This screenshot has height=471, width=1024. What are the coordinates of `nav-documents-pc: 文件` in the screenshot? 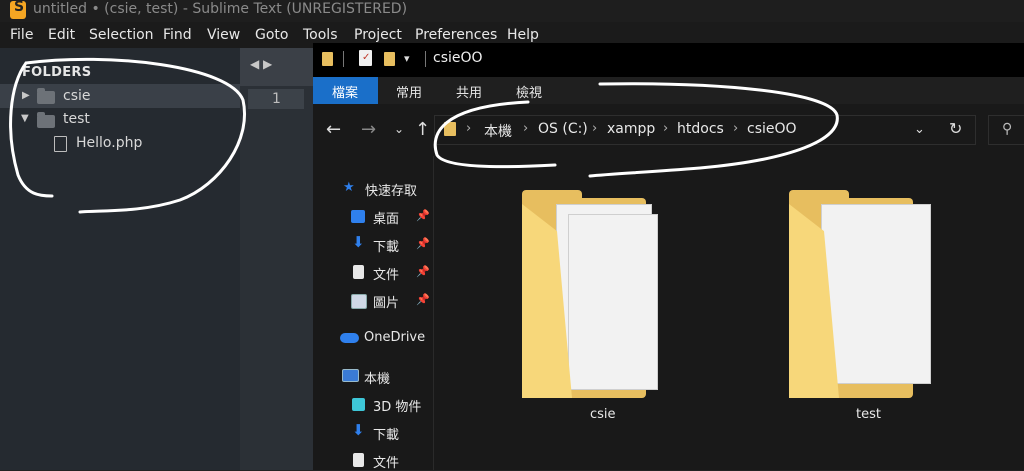 It's located at (386, 461).